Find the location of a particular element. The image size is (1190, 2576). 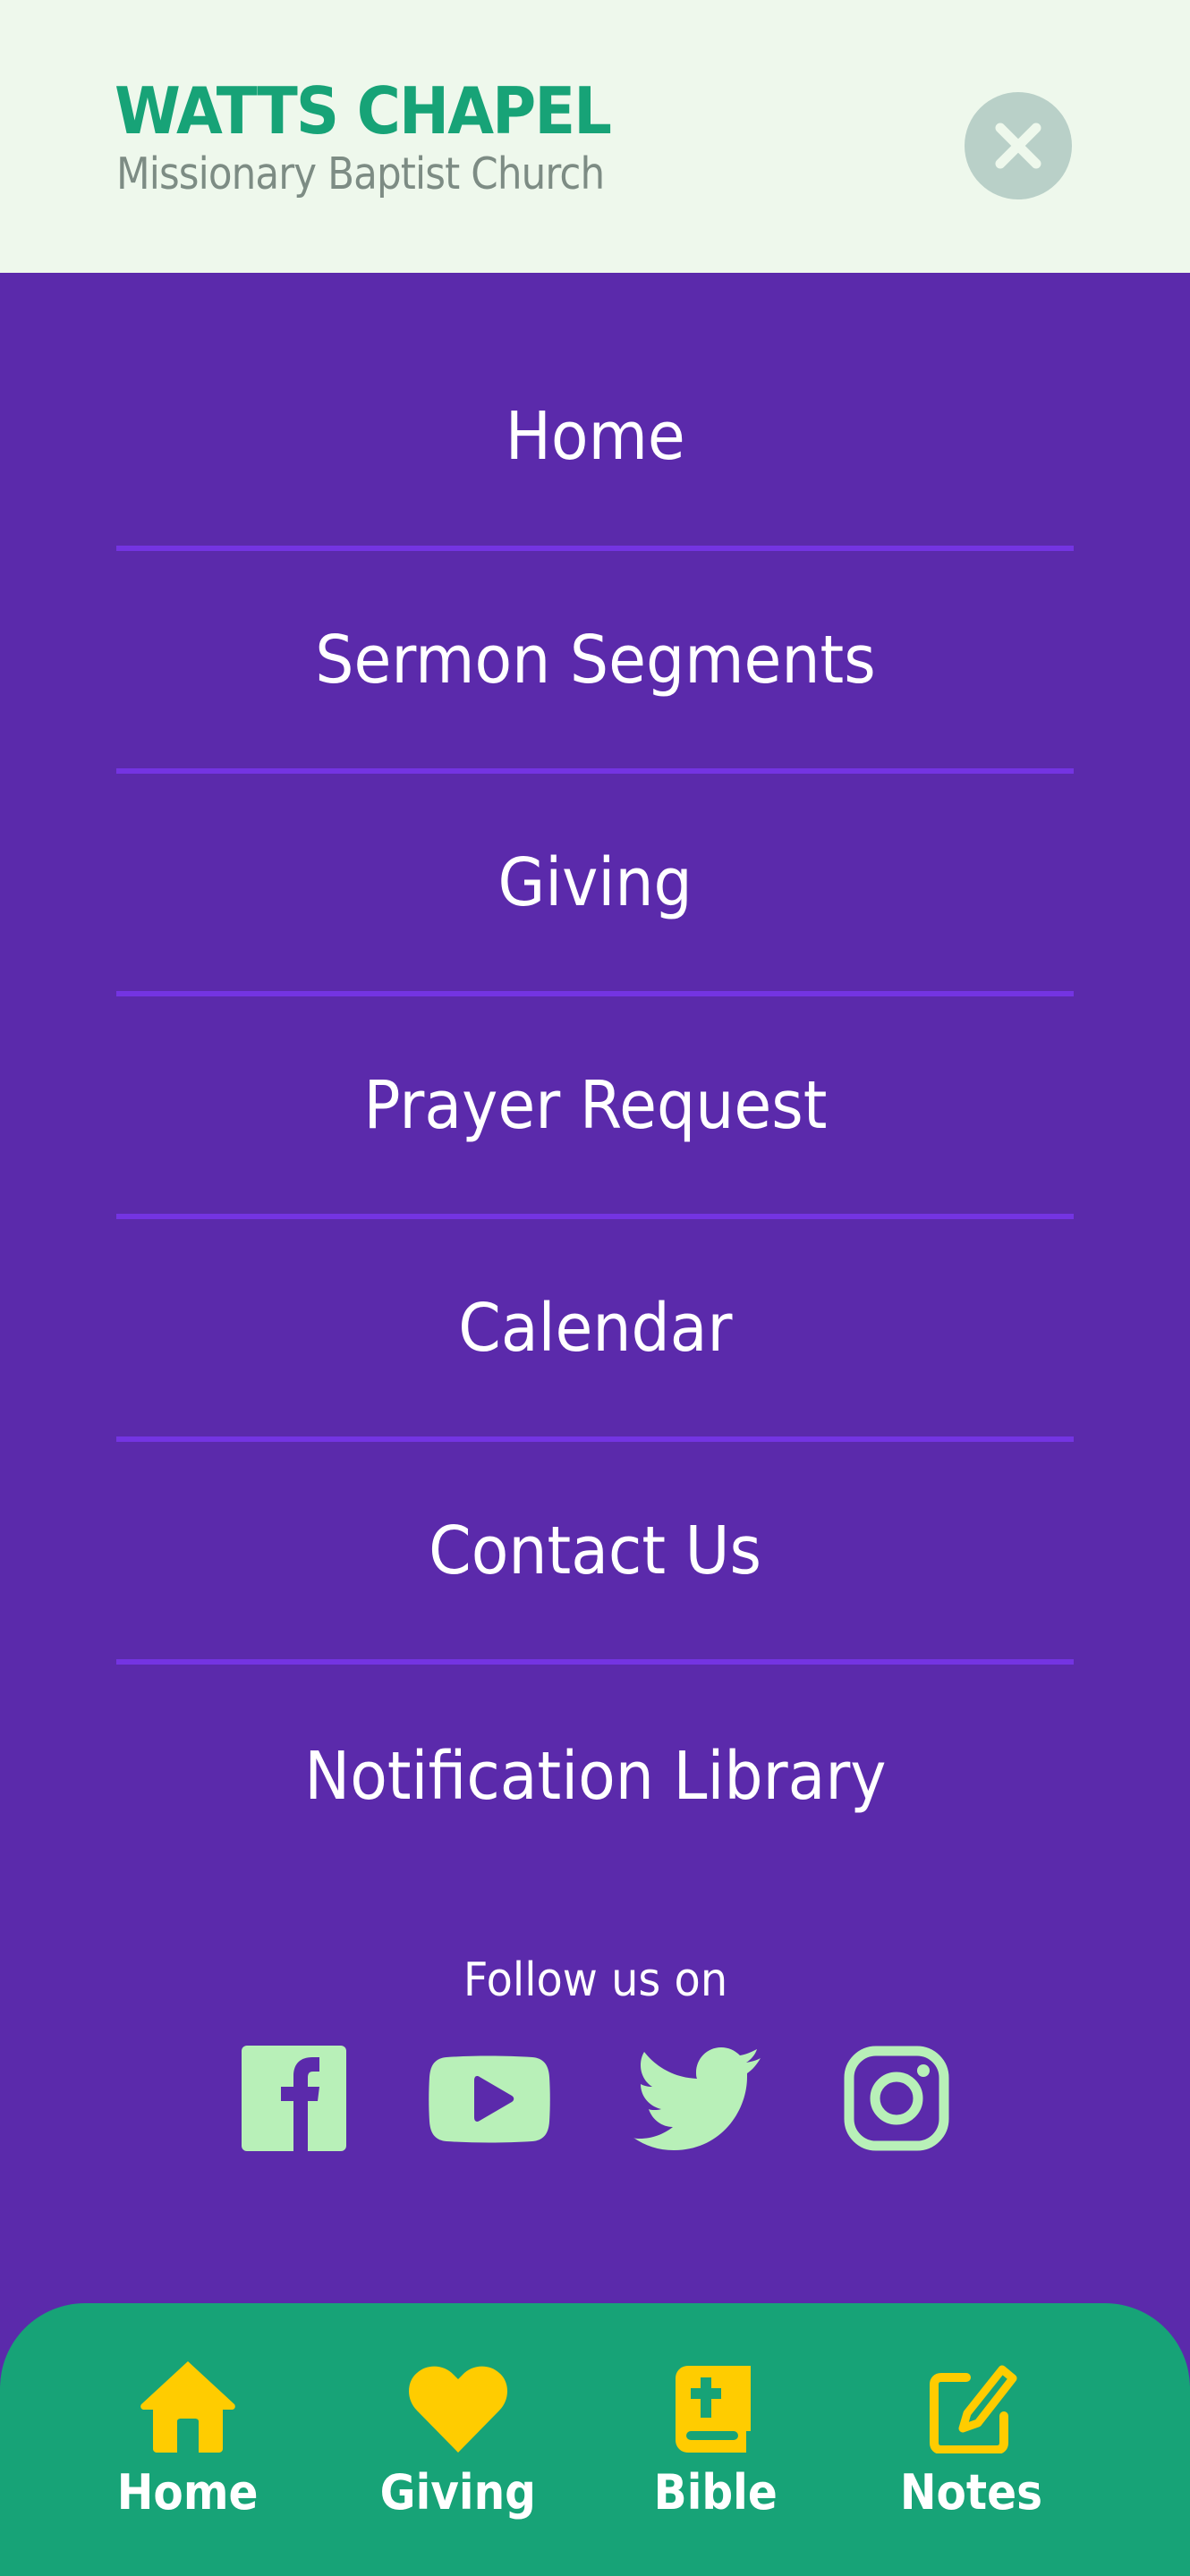

menu-item-home: Home is located at coordinates (595, 412).